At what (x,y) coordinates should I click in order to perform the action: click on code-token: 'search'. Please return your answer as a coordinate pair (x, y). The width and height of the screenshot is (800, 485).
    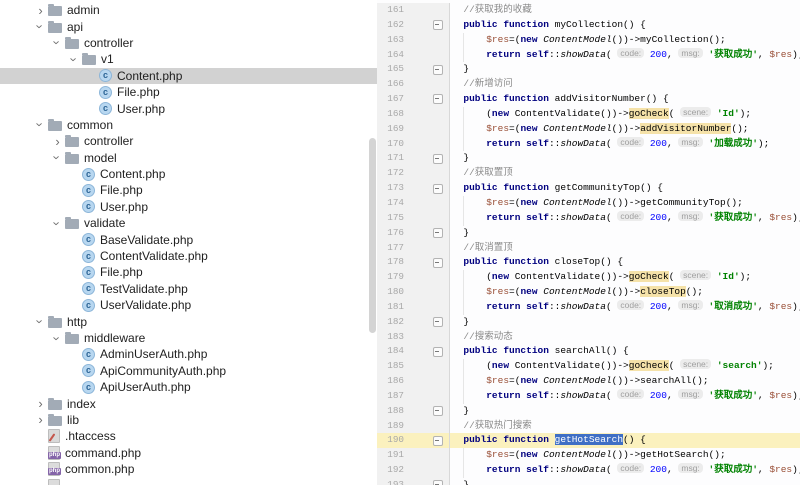
    Looking at the image, I should click on (739, 366).